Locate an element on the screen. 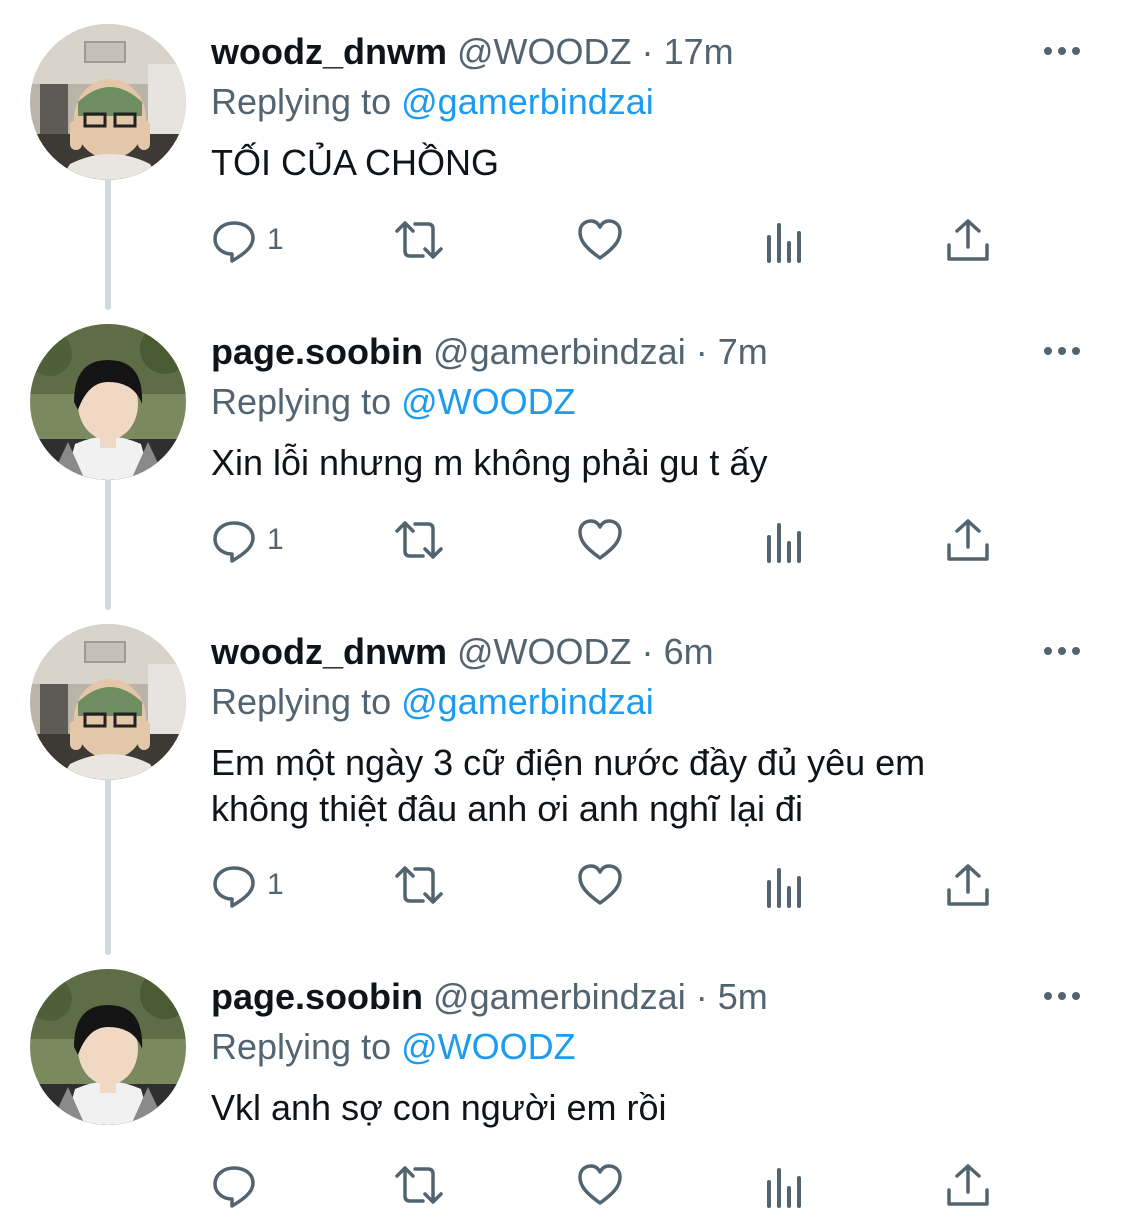 The image size is (1125, 1227). tweet-text-line: không thiệt đâu anh ơi anh nghĩ lại đi is located at coordinates (507, 808).